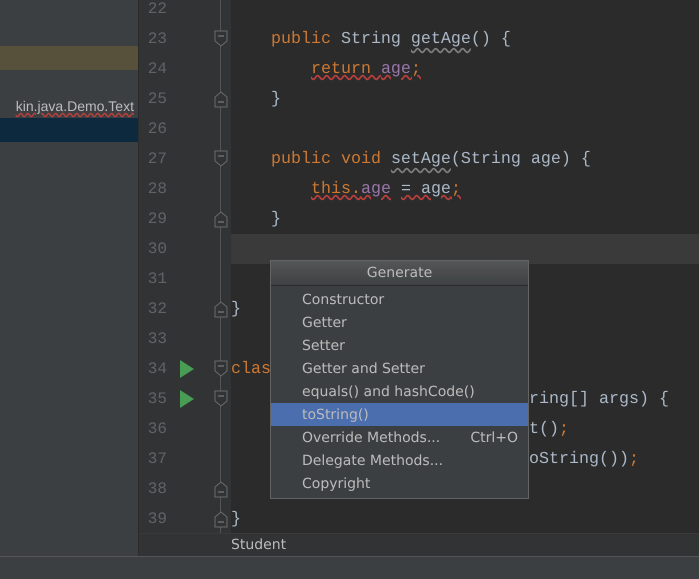 The height and width of the screenshot is (579, 699). I want to click on shortcut-text: Ctrl+O, so click(494, 438).